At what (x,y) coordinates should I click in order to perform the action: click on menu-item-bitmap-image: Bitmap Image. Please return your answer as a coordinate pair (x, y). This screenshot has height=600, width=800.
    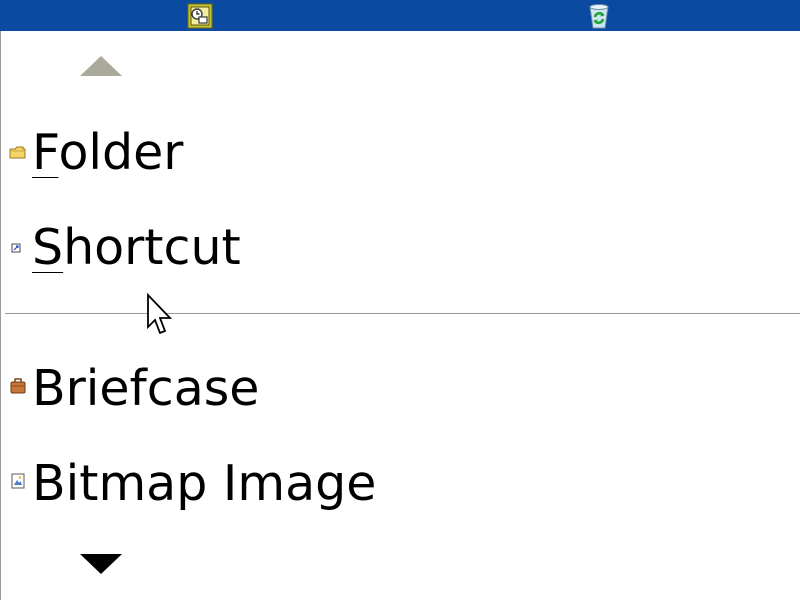
    Looking at the image, I should click on (381, 484).